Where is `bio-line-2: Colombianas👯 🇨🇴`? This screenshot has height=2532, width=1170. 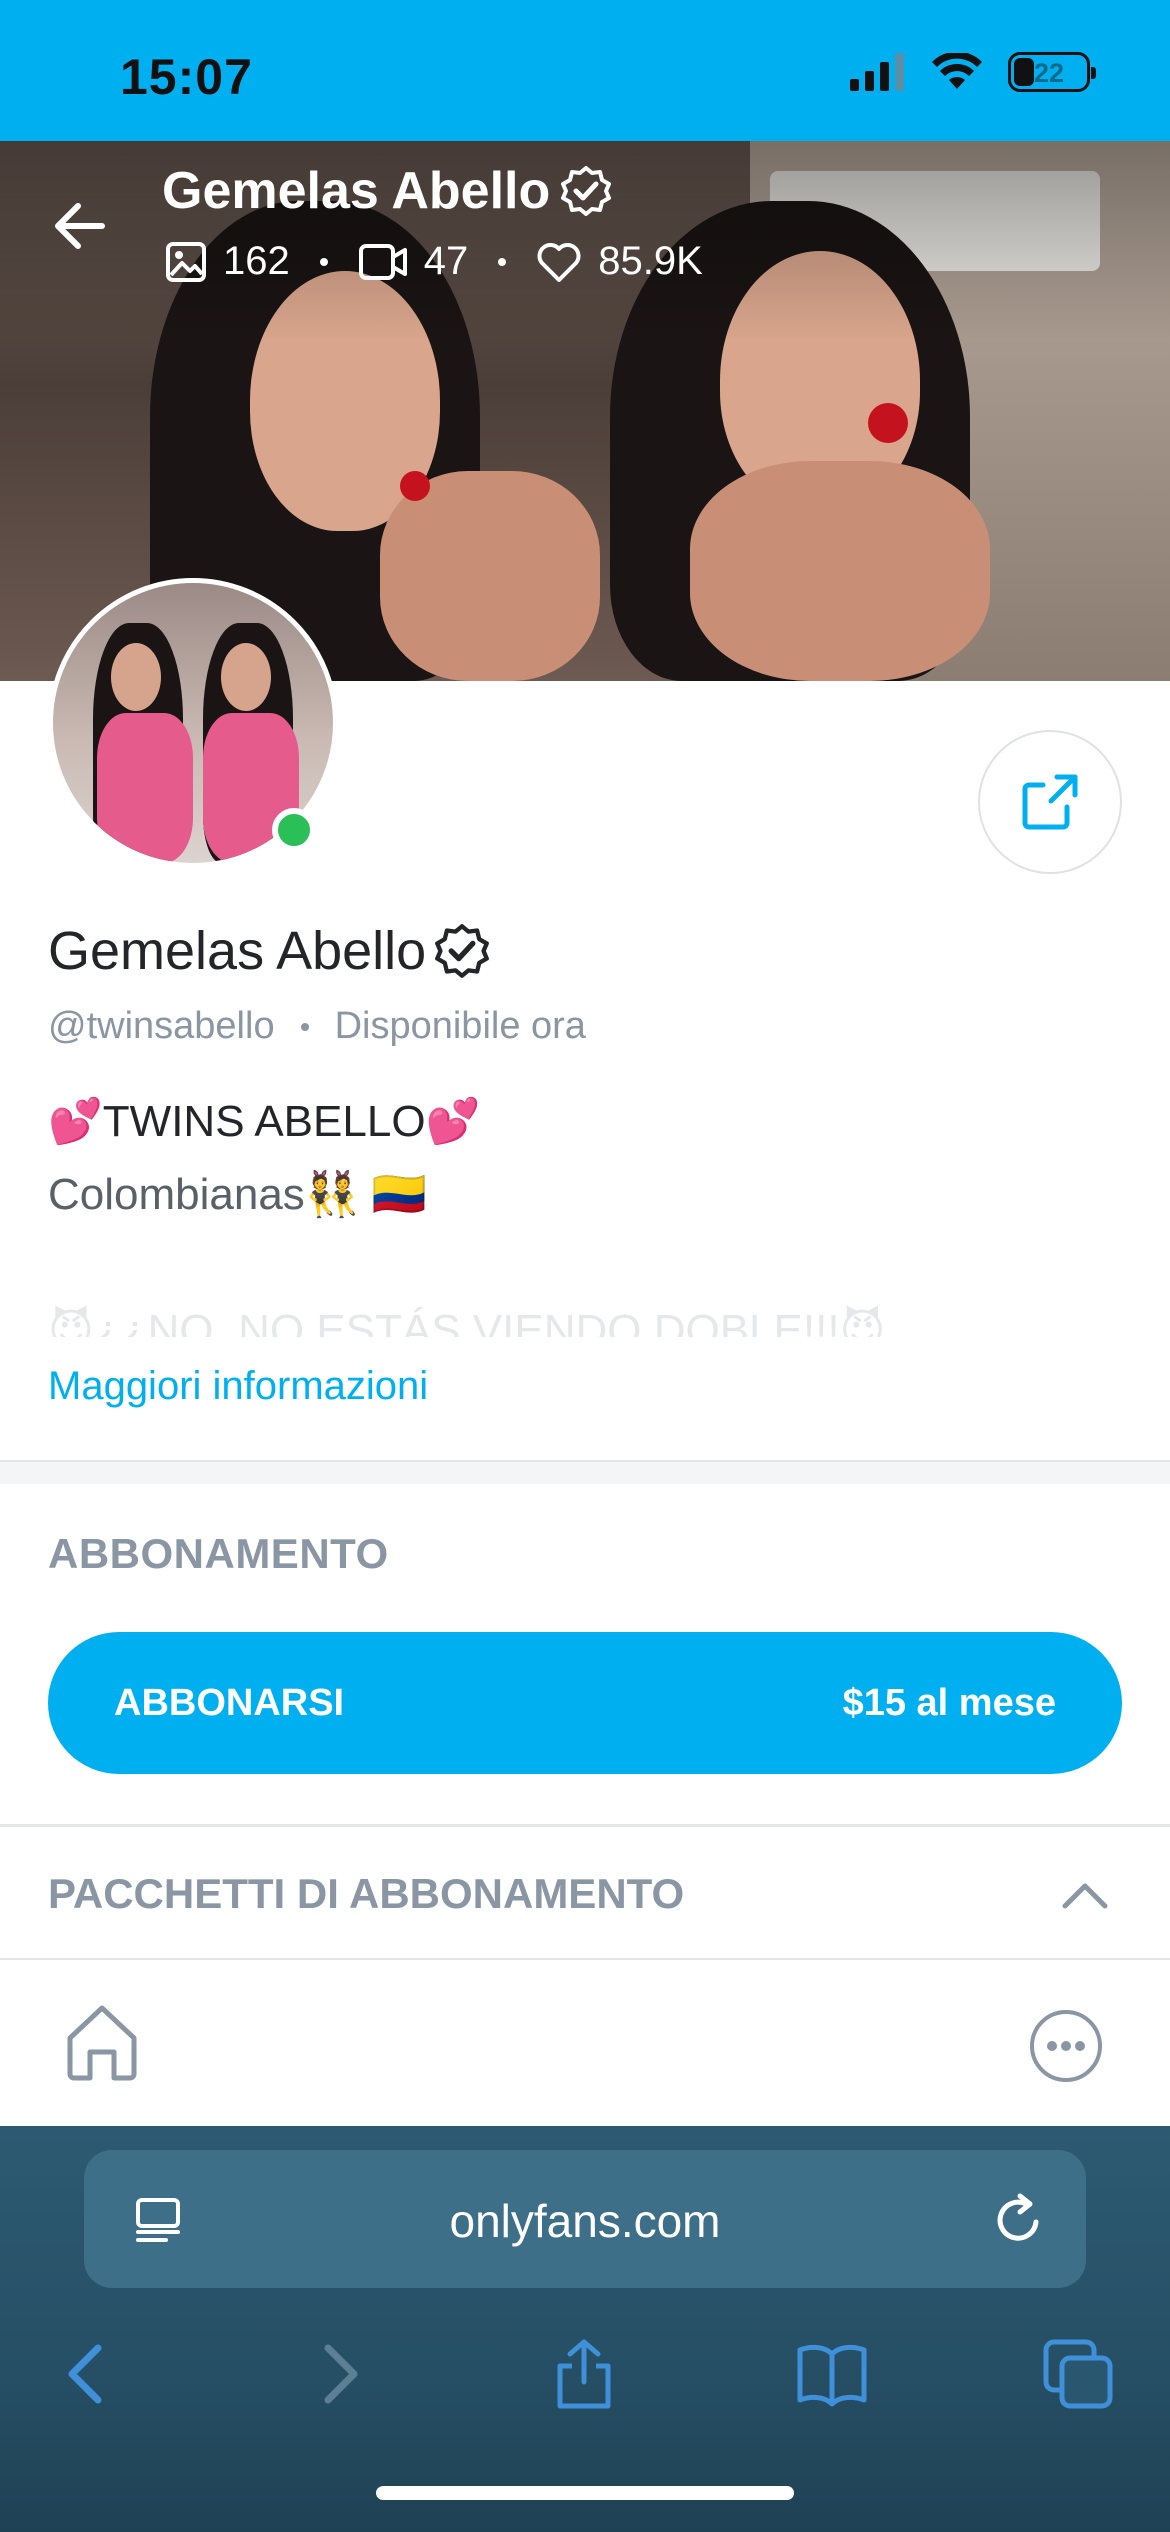 bio-line-2: Colombianas👯 🇨🇴 is located at coordinates (237, 1194).